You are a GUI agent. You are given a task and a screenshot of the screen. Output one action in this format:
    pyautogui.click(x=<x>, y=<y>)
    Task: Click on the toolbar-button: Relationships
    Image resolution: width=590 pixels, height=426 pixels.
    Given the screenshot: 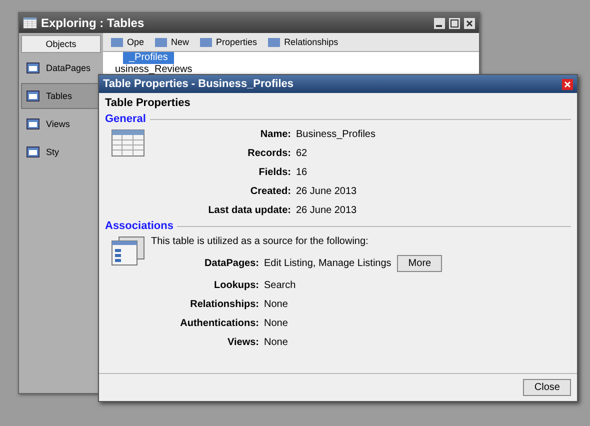 What is the action you would take?
    pyautogui.click(x=303, y=42)
    